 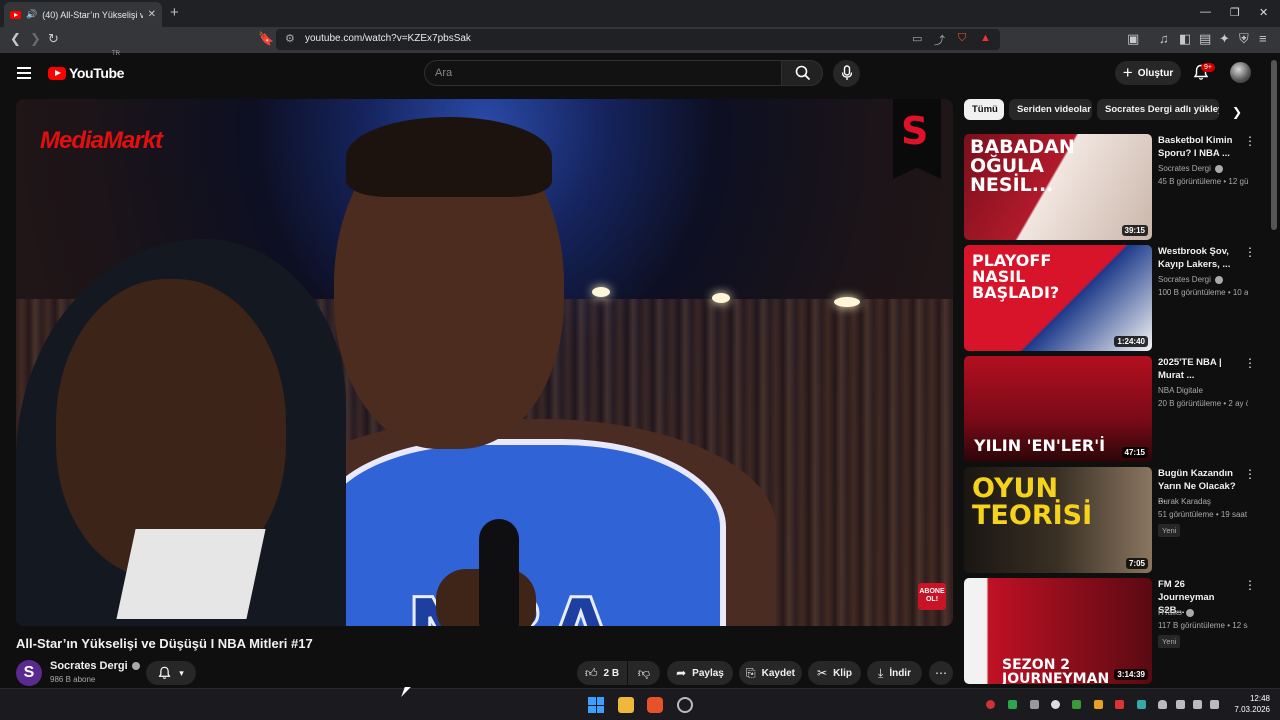 I want to click on clip-label: Klip, so click(x=842, y=673).